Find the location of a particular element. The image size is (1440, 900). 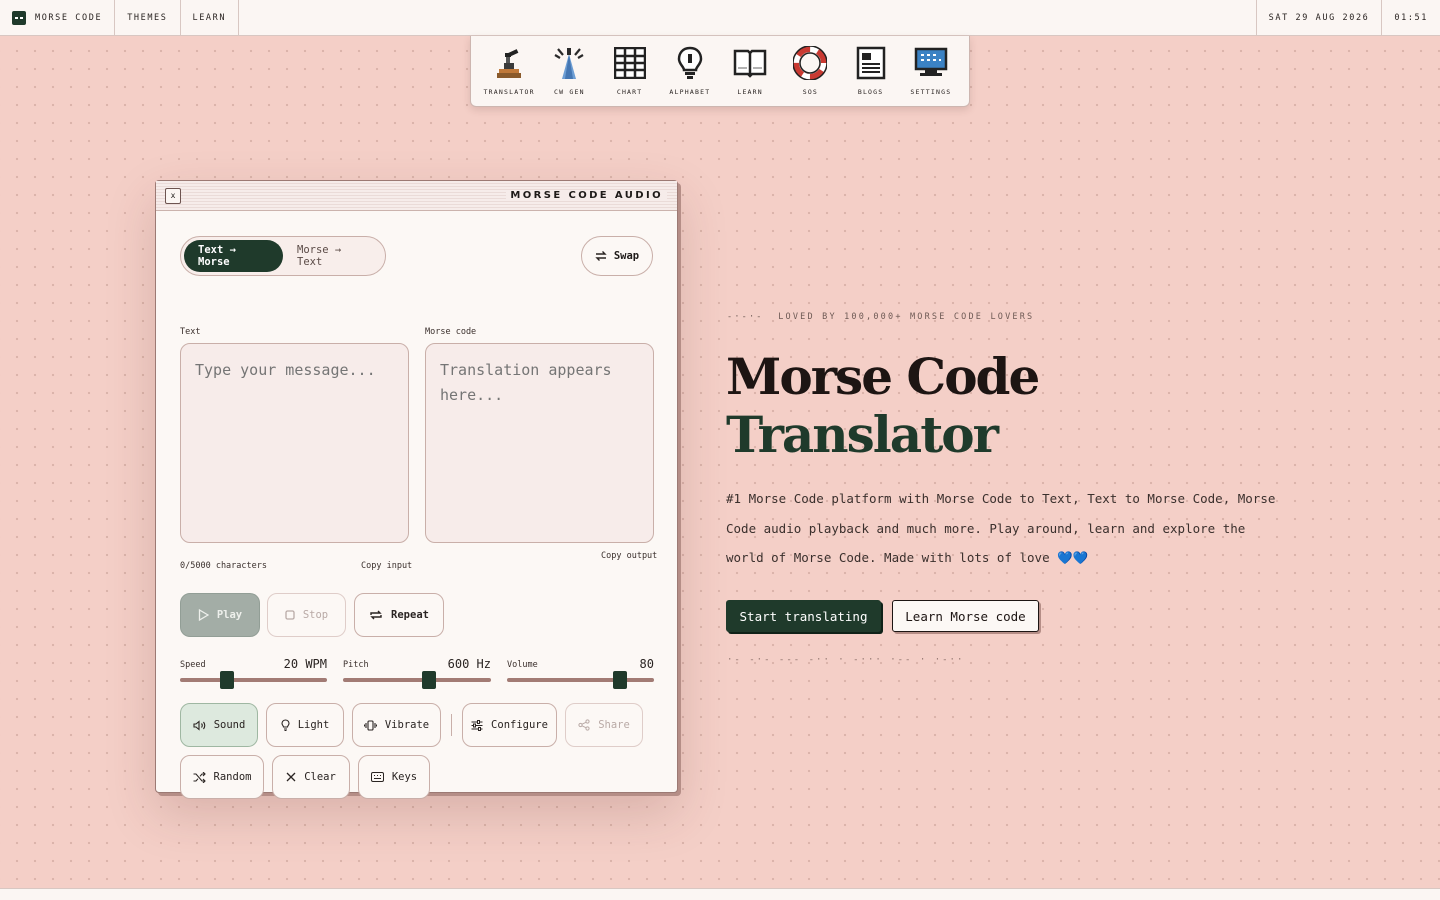

configure-label: Configure is located at coordinates (519, 725).